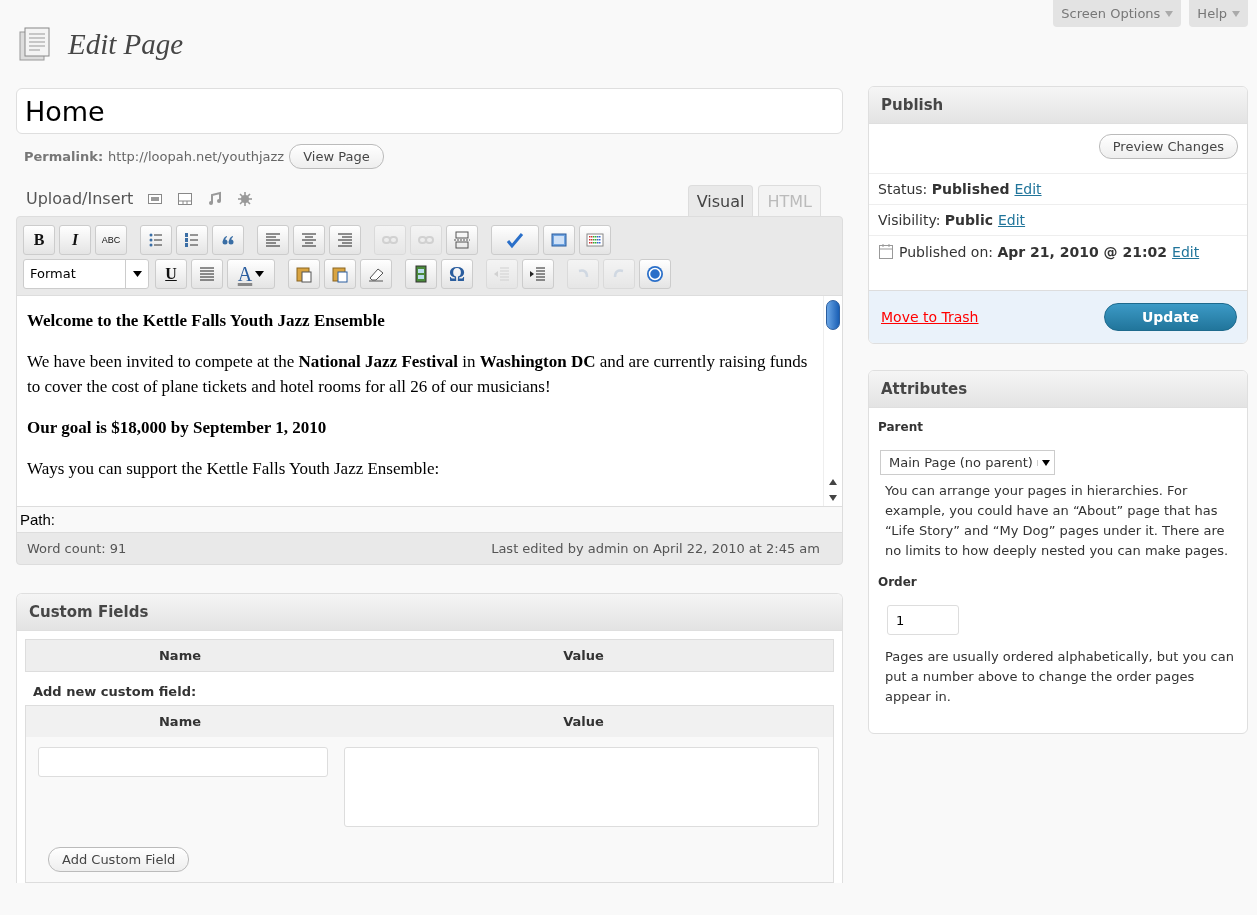 The width and height of the screenshot is (1257, 915). I want to click on checkmark-icon, so click(515, 240).